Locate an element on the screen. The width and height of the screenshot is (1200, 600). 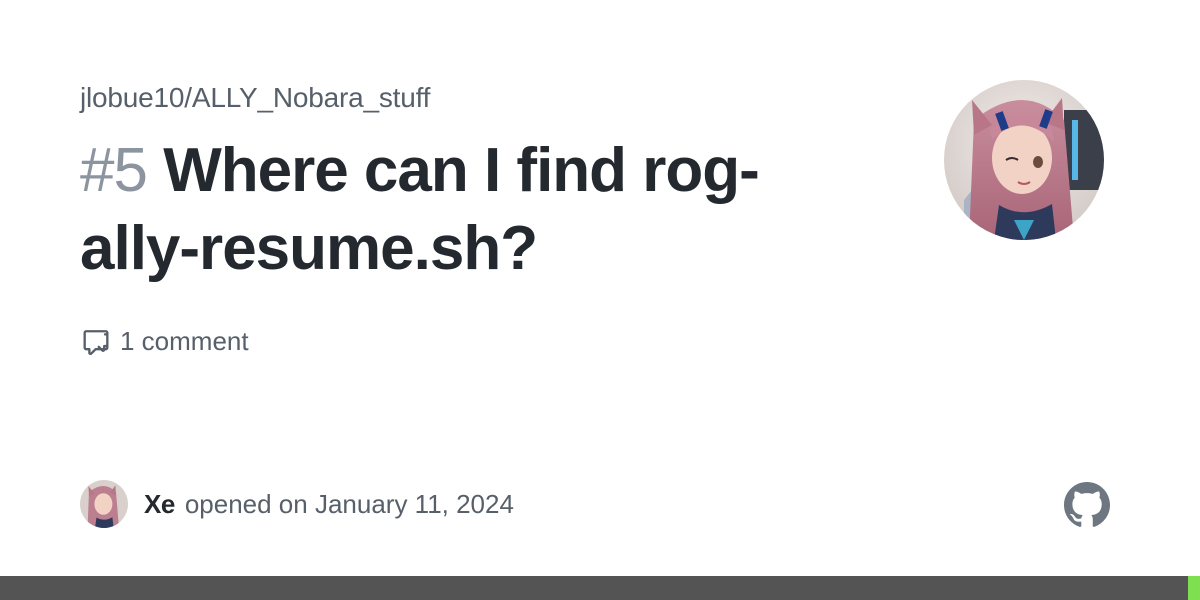
issue-number: #5 is located at coordinates (114, 170).